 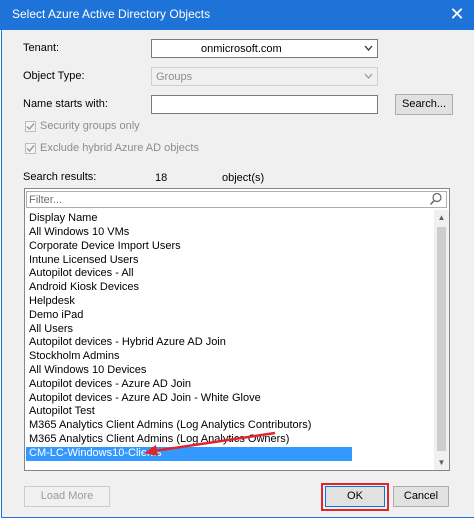 I want to click on search-icon, so click(x=435, y=199).